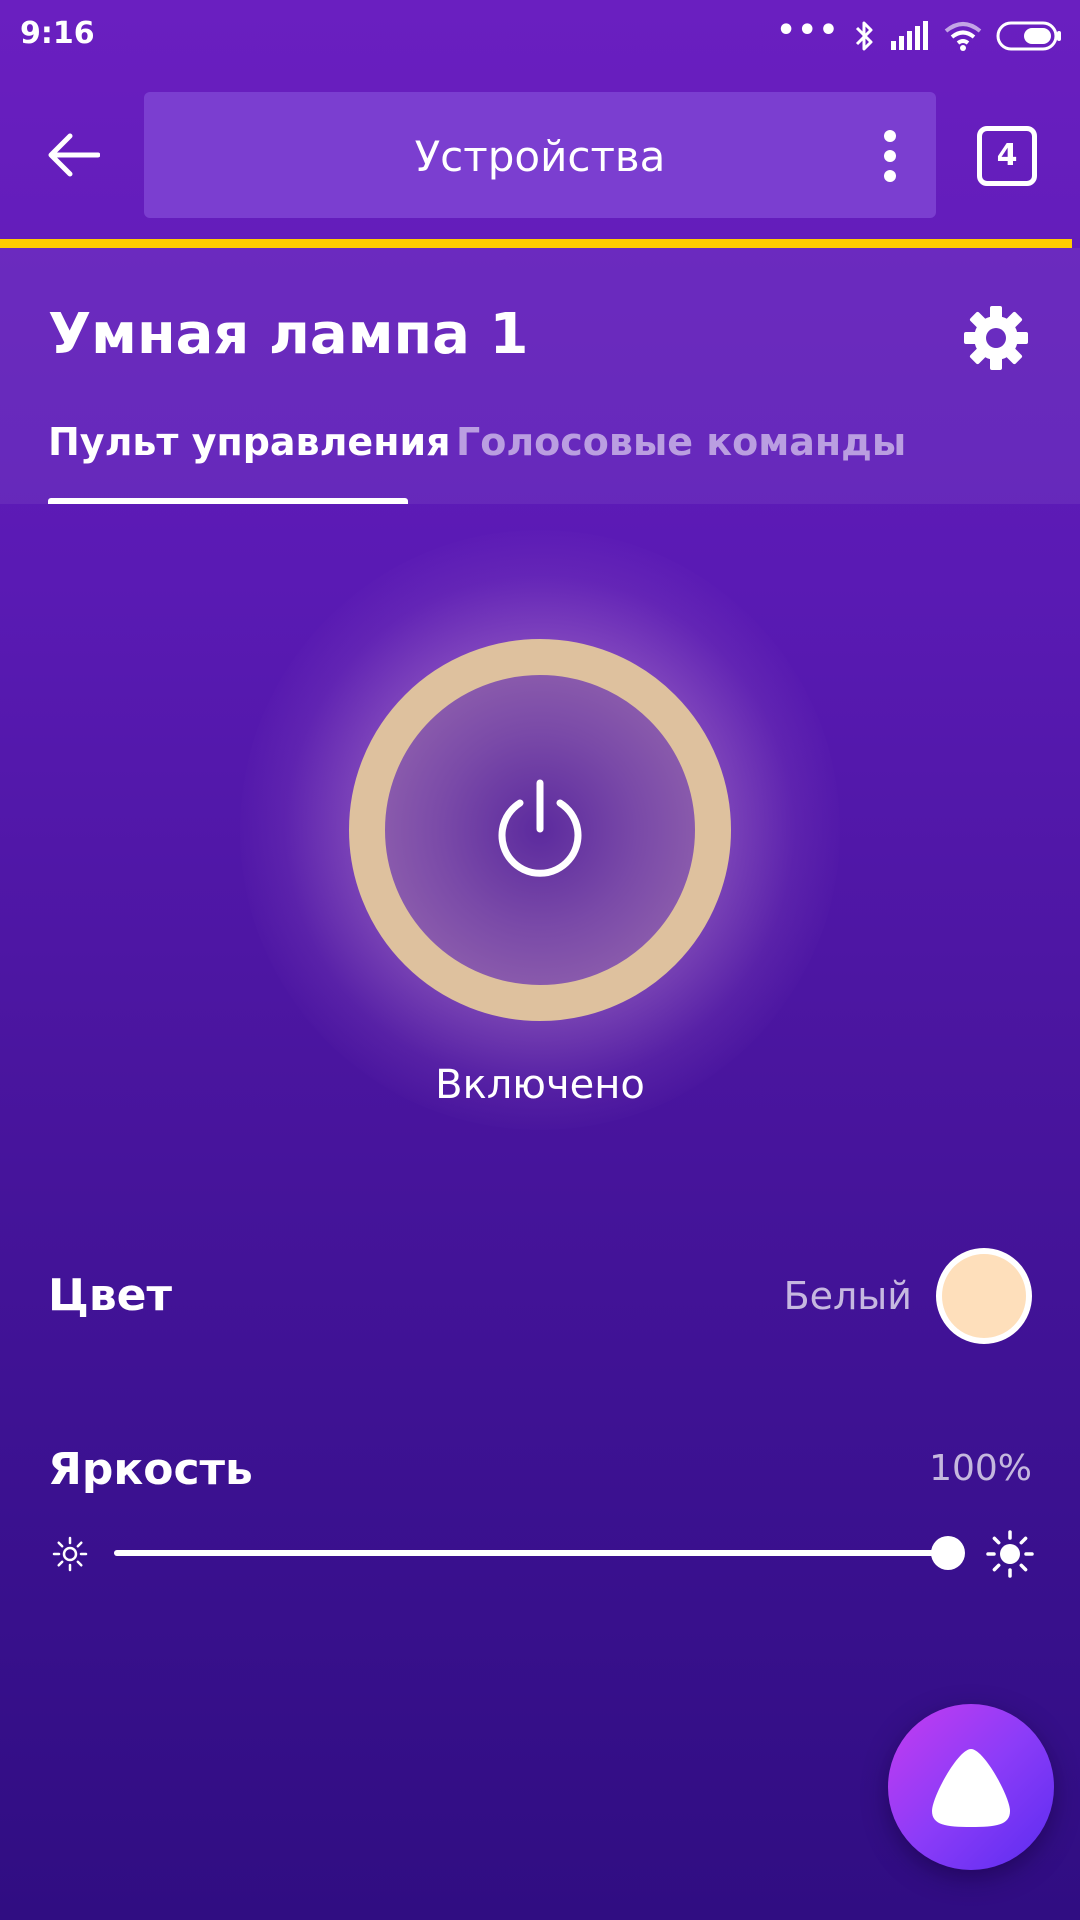  I want to click on power-status: Включено, so click(540, 1085).